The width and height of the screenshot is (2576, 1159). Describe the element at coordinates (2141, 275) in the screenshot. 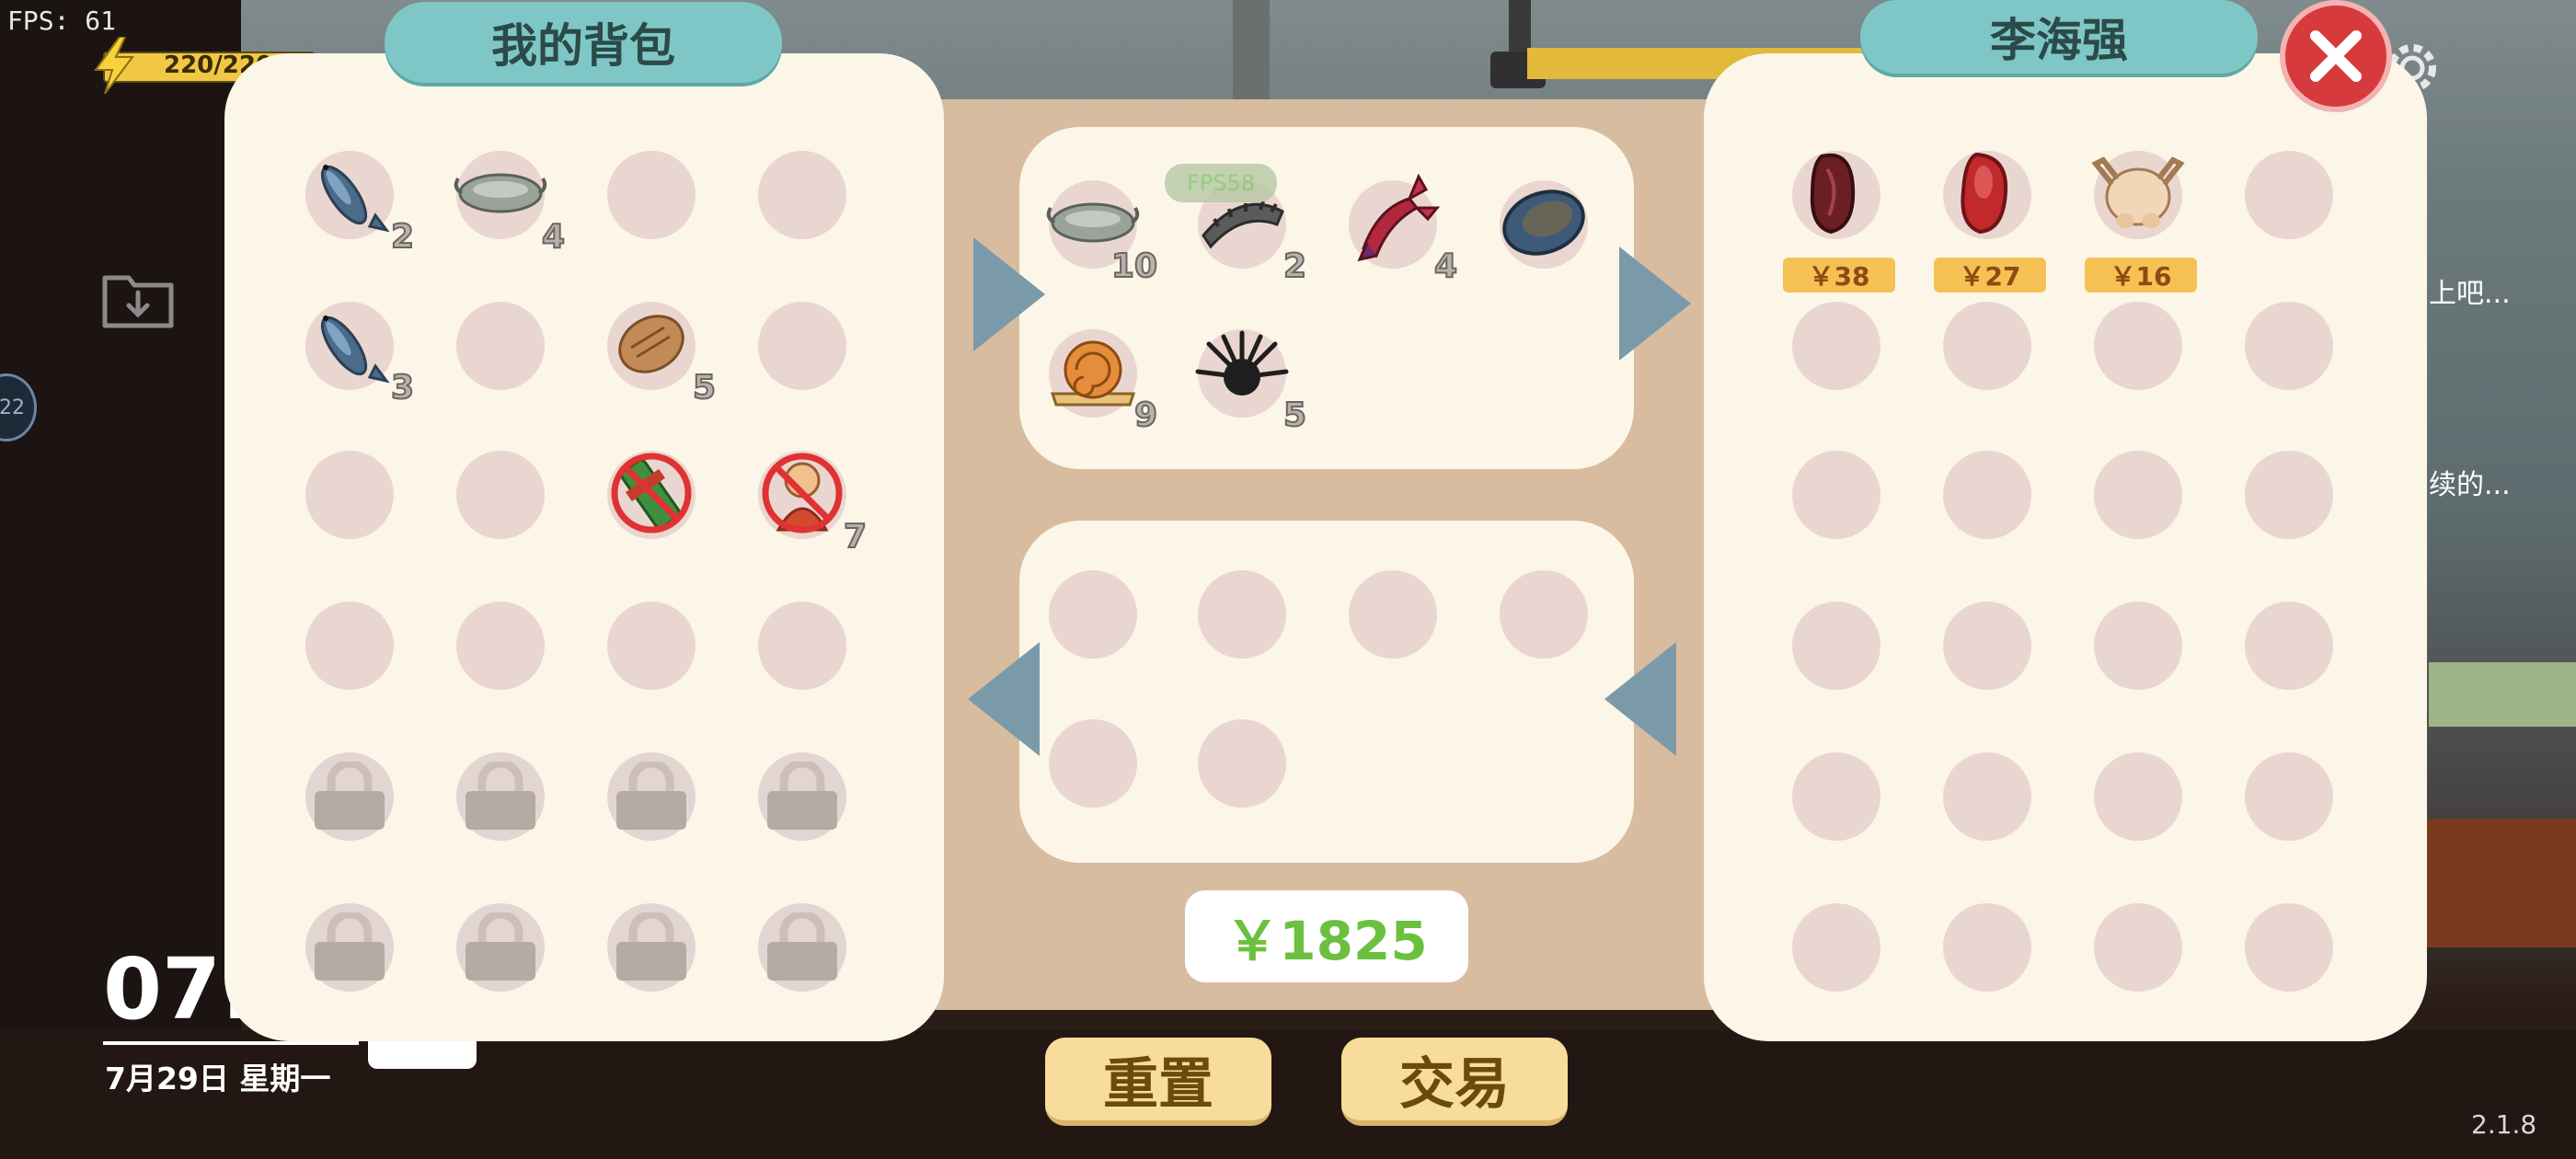

I see `price-tag: ￥16` at that location.